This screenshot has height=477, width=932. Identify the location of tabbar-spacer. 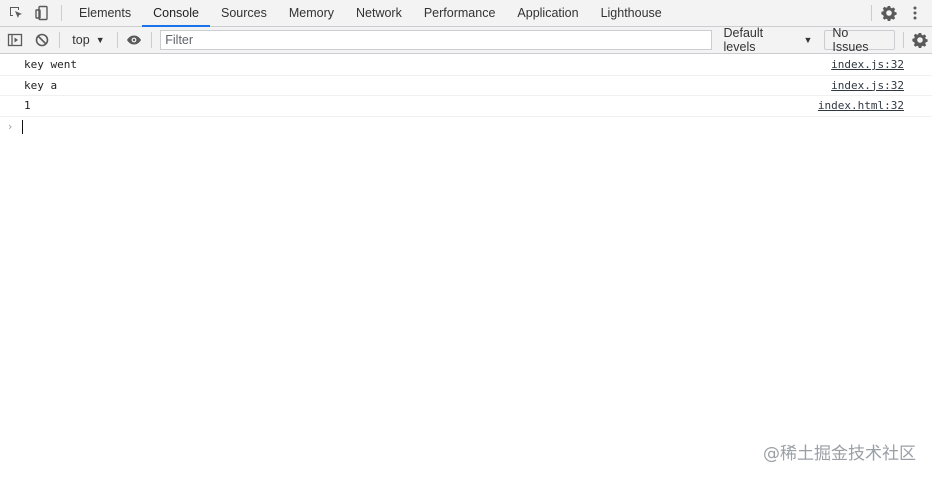
(770, 13).